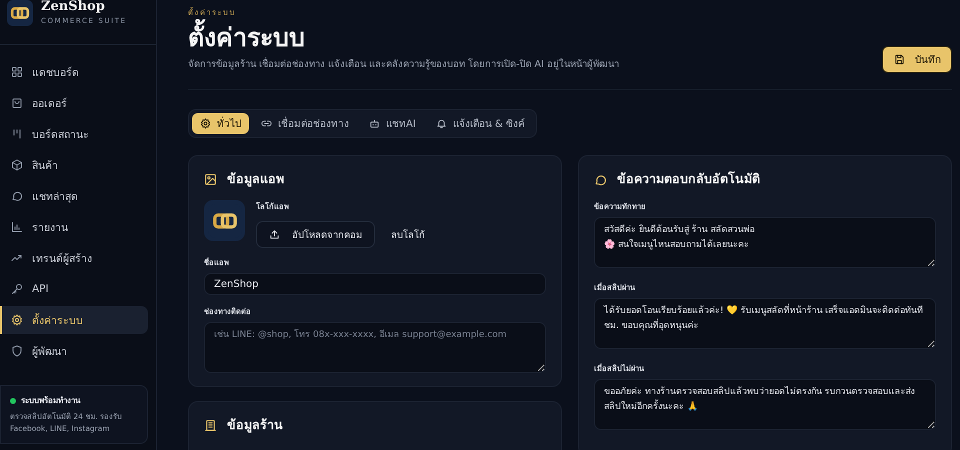 The image size is (960, 450). What do you see at coordinates (266, 123) in the screenshot?
I see `link-icon` at bounding box center [266, 123].